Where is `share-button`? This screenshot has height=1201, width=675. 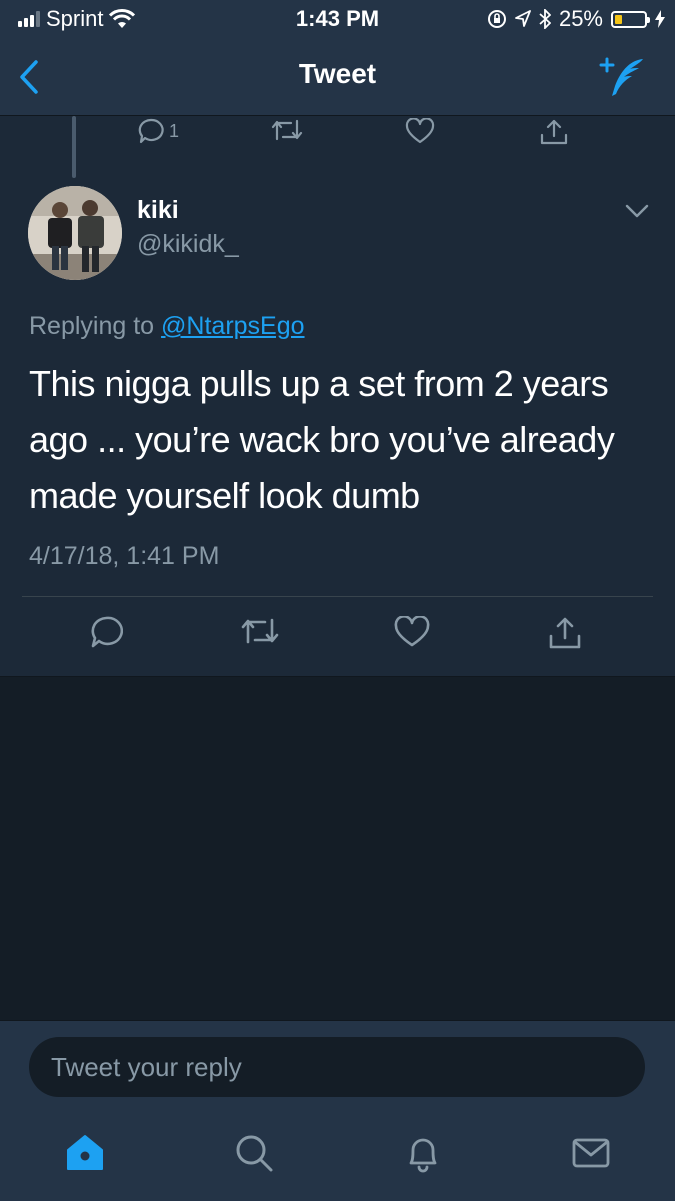
share-button is located at coordinates (565, 635).